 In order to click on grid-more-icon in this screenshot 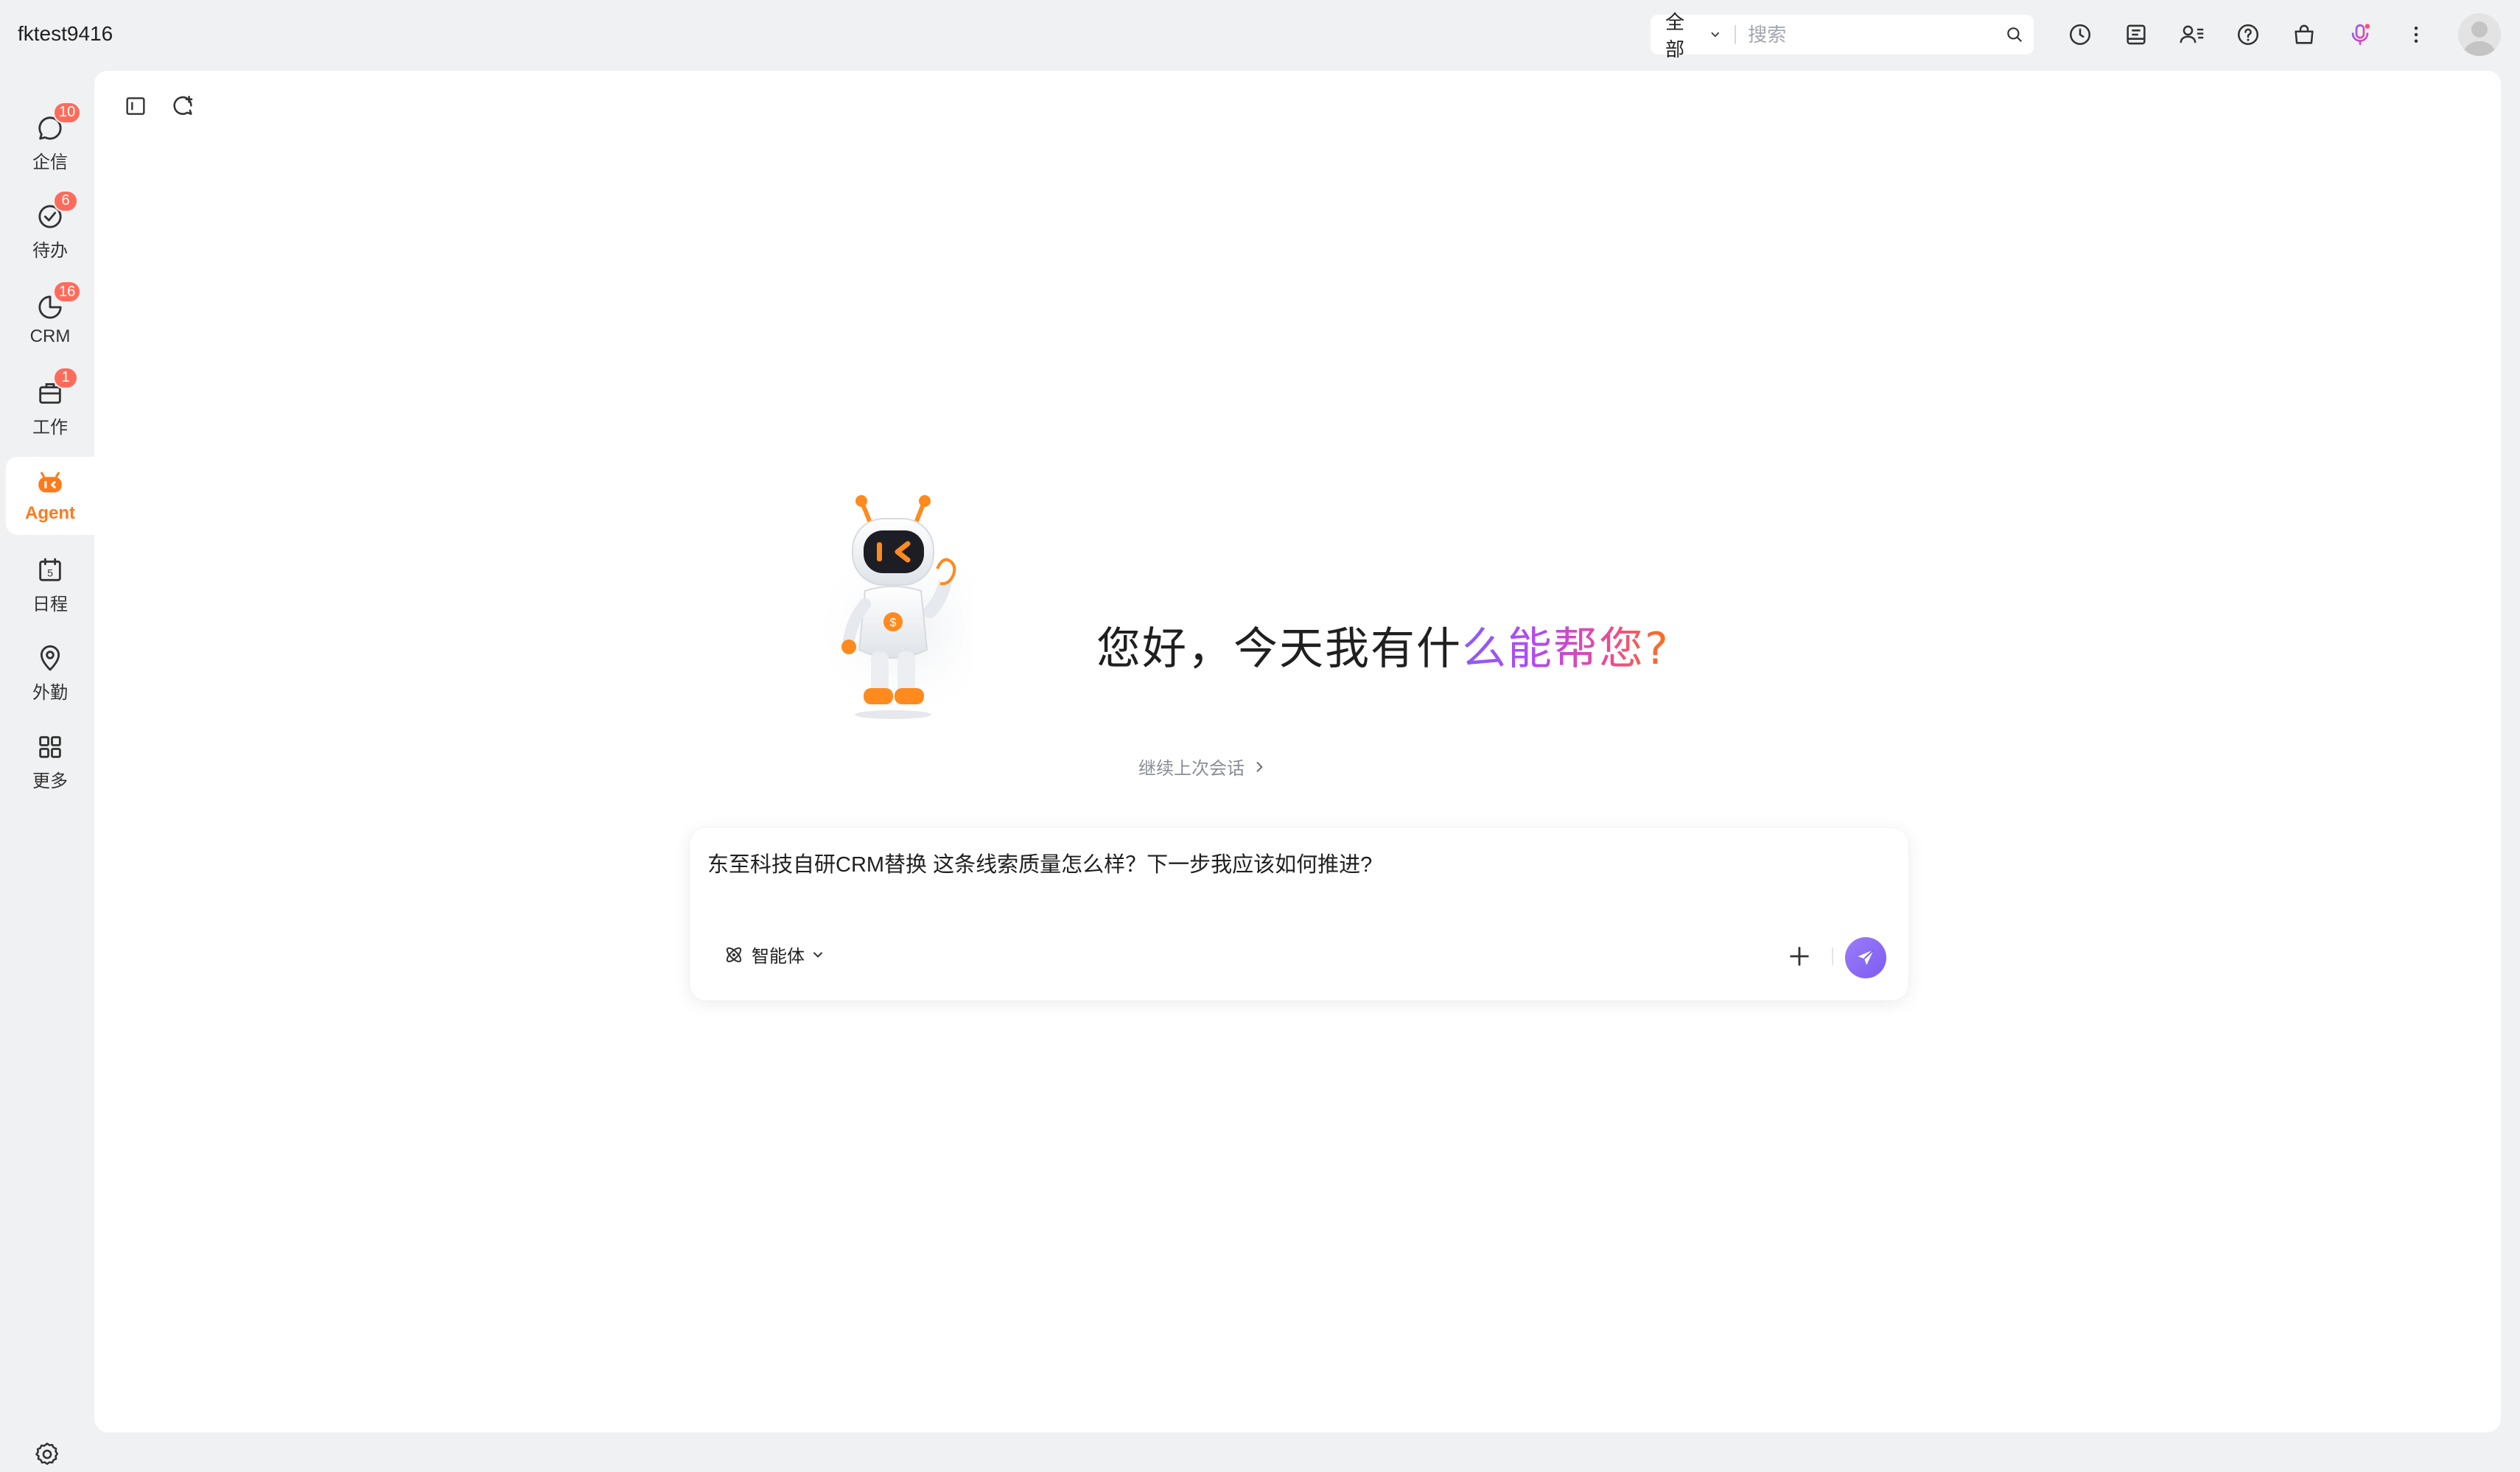, I will do `click(50, 747)`.